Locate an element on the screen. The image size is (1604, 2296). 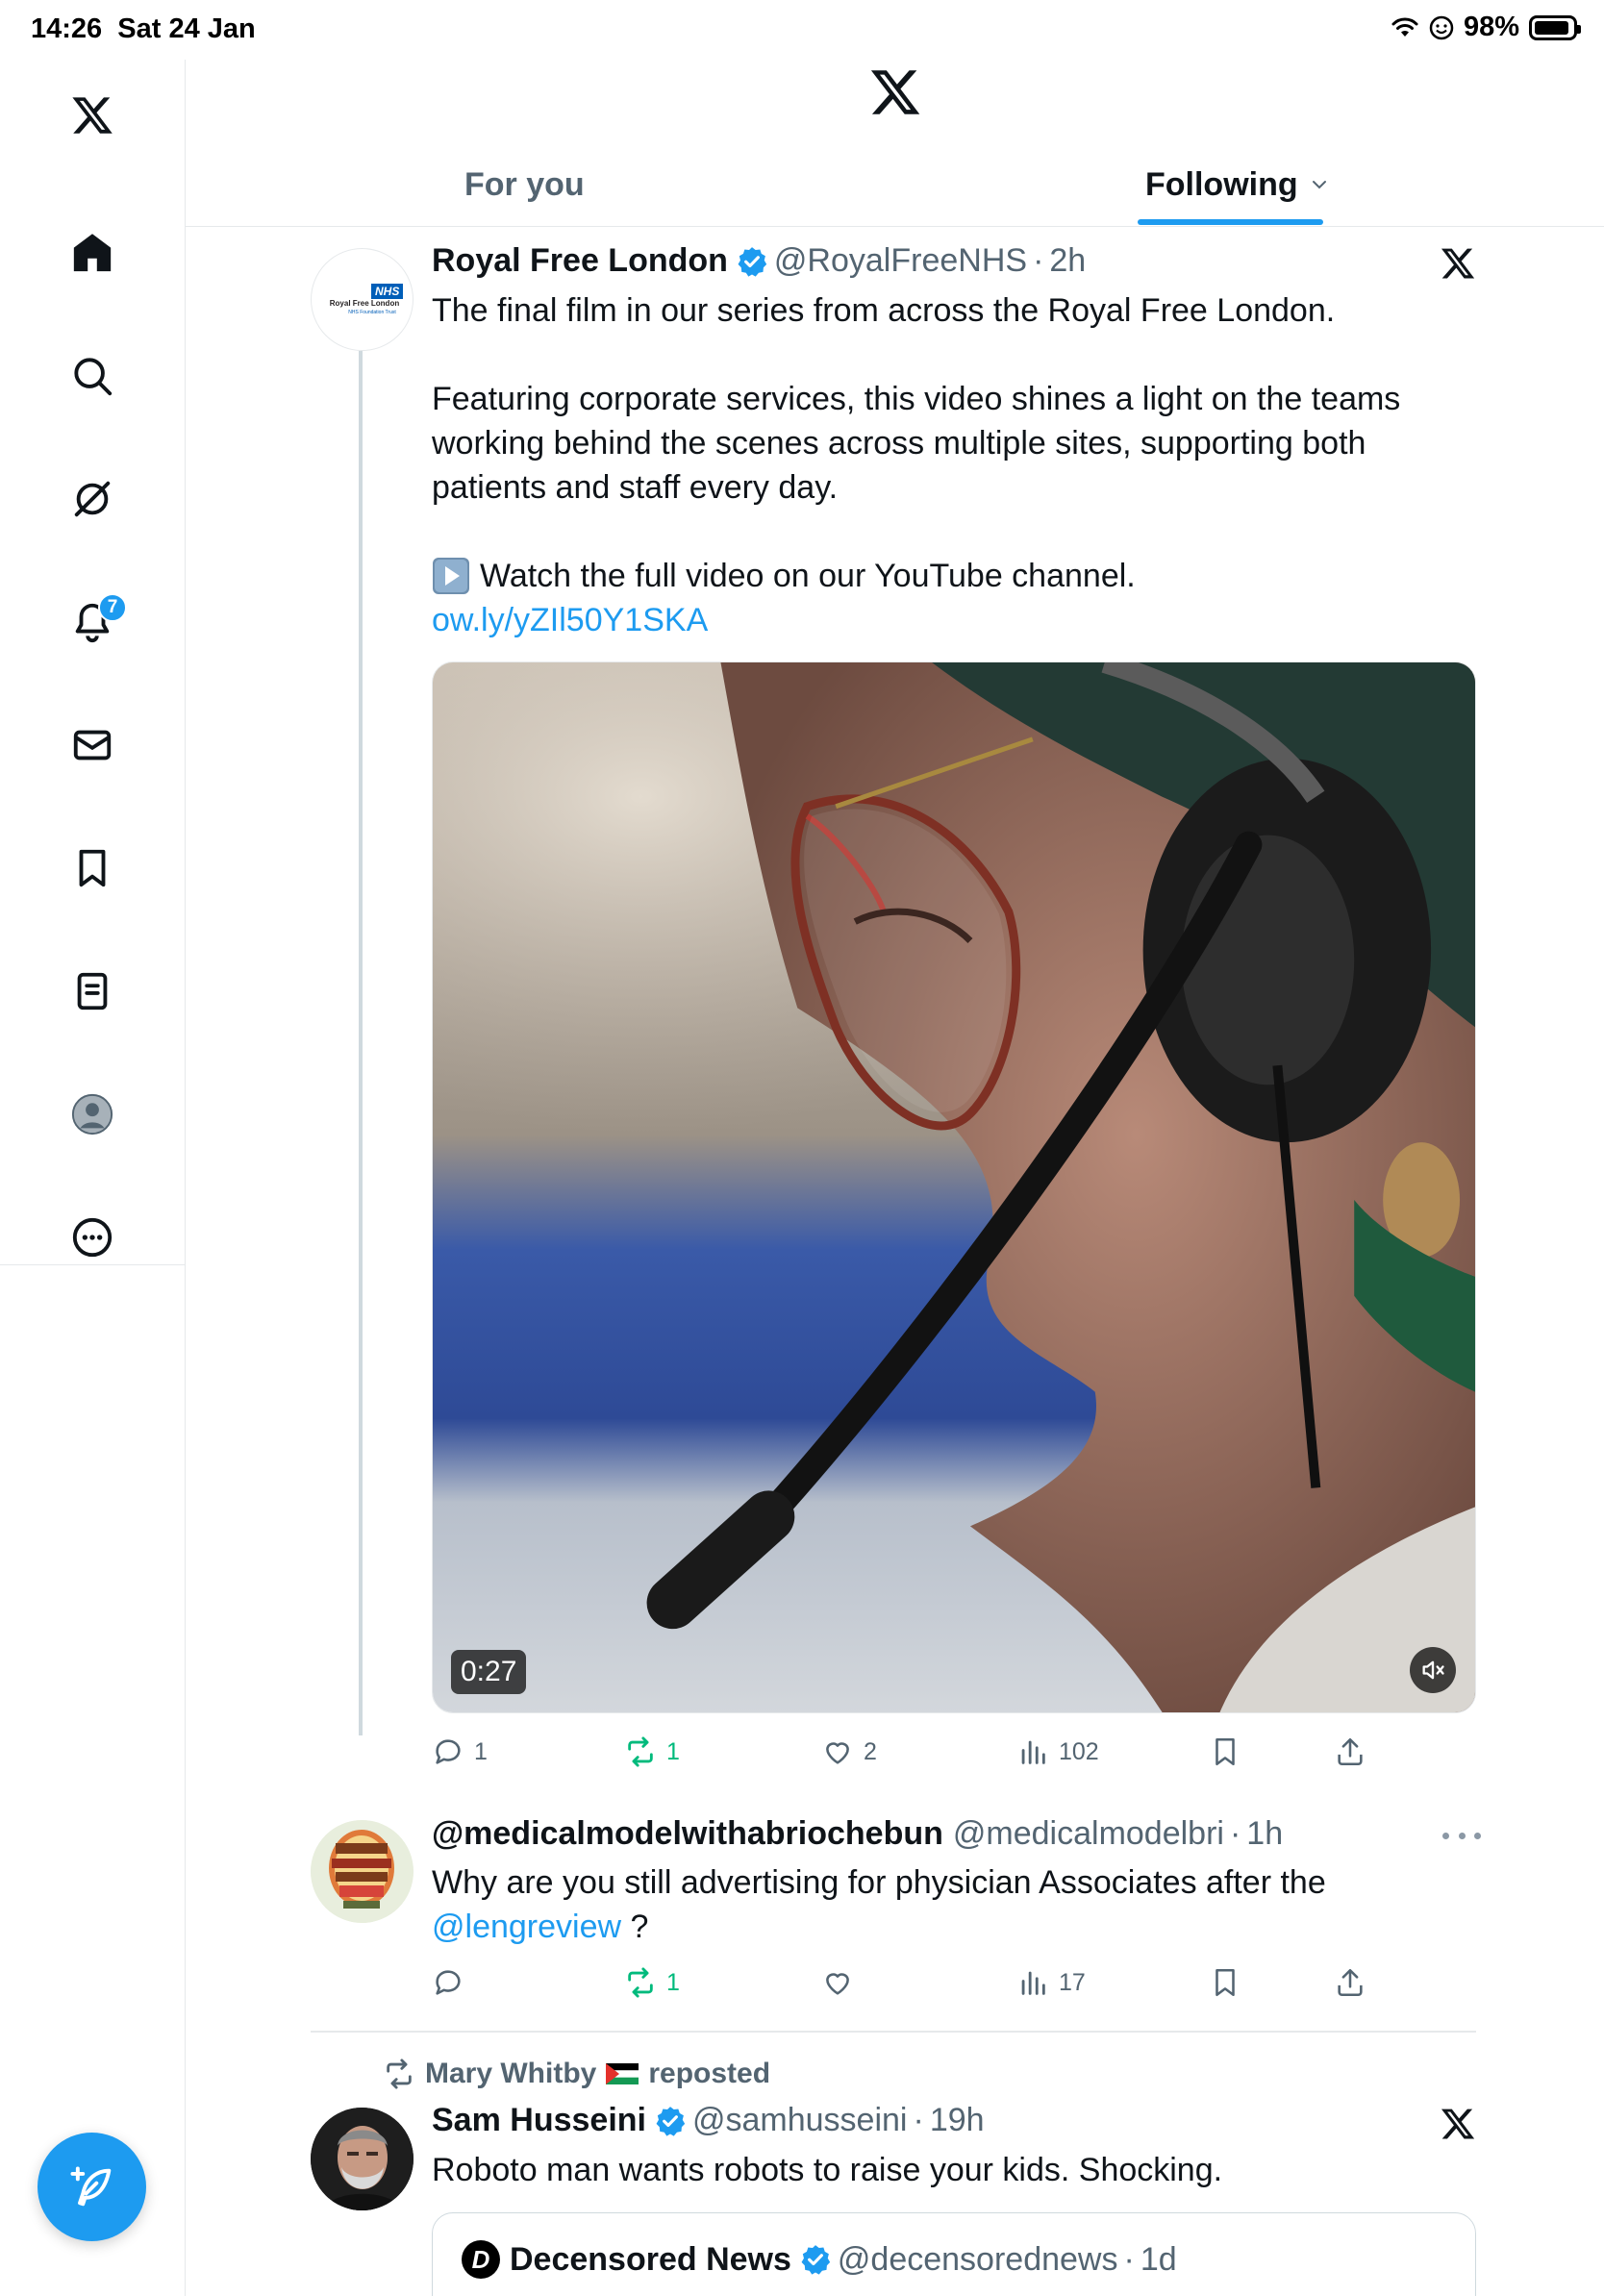
avatar-icon is located at coordinates (92, 1114).